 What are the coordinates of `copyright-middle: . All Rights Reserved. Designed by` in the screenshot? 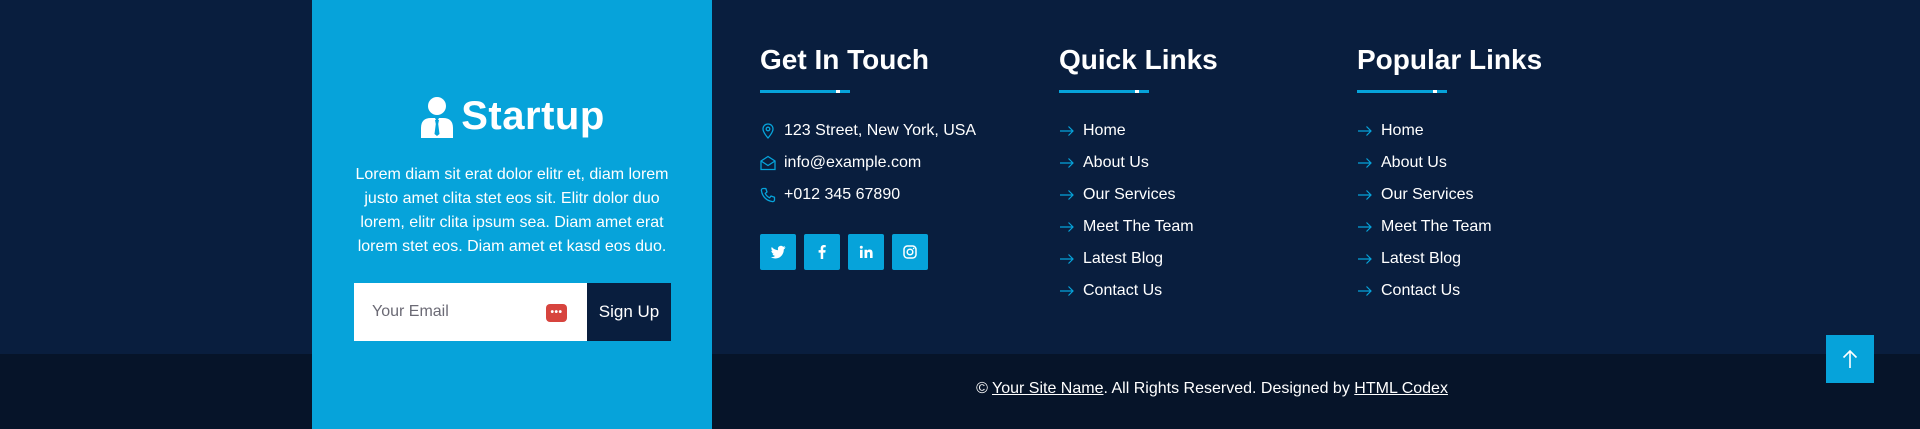 It's located at (1229, 388).